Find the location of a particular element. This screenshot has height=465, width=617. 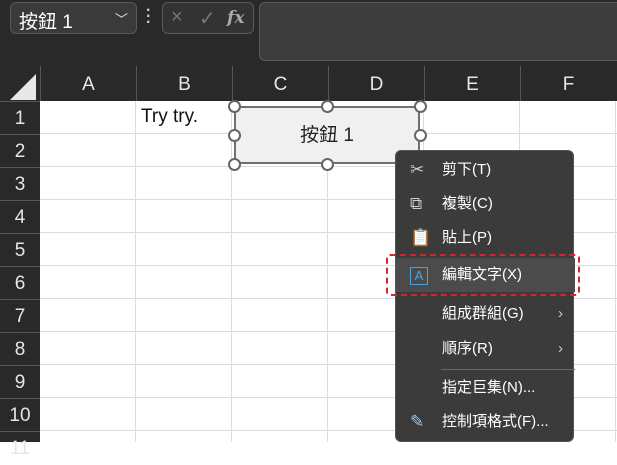

menu-item-group: 組成群組(G) › is located at coordinates (485, 314).